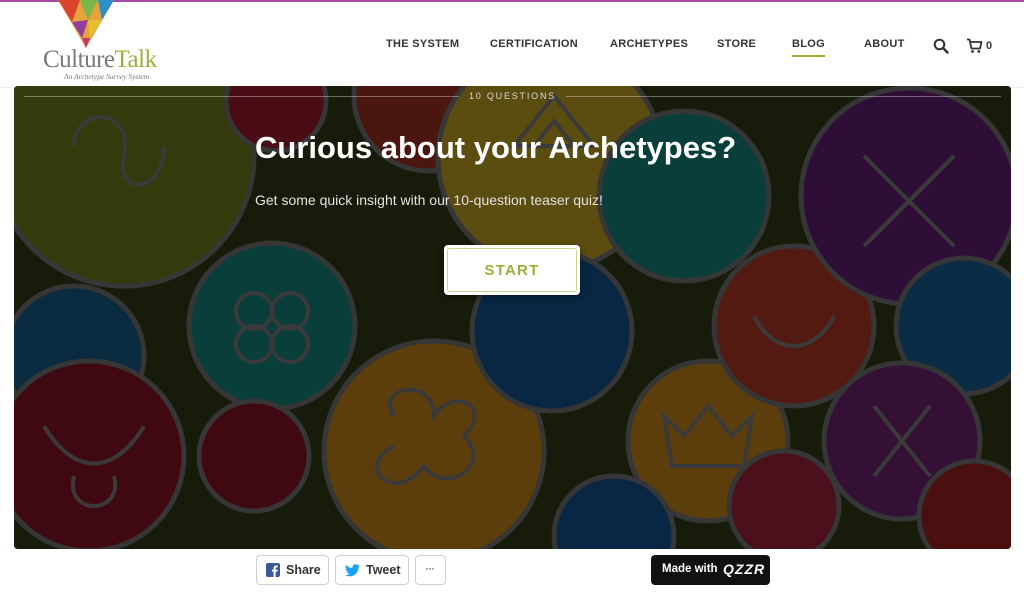  What do you see at coordinates (975, 45) in the screenshot?
I see `cart-icon` at bounding box center [975, 45].